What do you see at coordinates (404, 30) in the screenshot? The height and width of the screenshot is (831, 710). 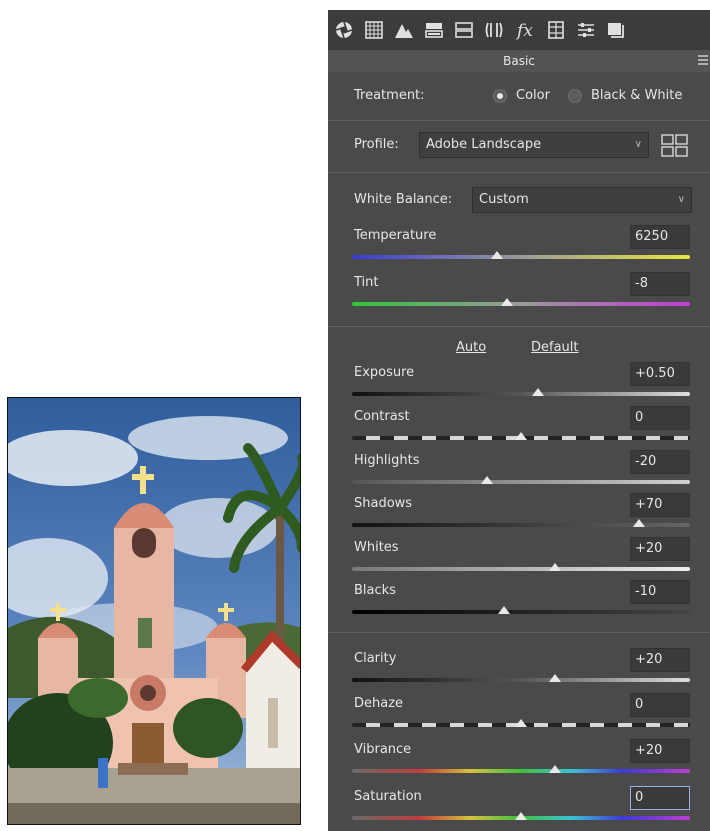 I see `detail-icon` at bounding box center [404, 30].